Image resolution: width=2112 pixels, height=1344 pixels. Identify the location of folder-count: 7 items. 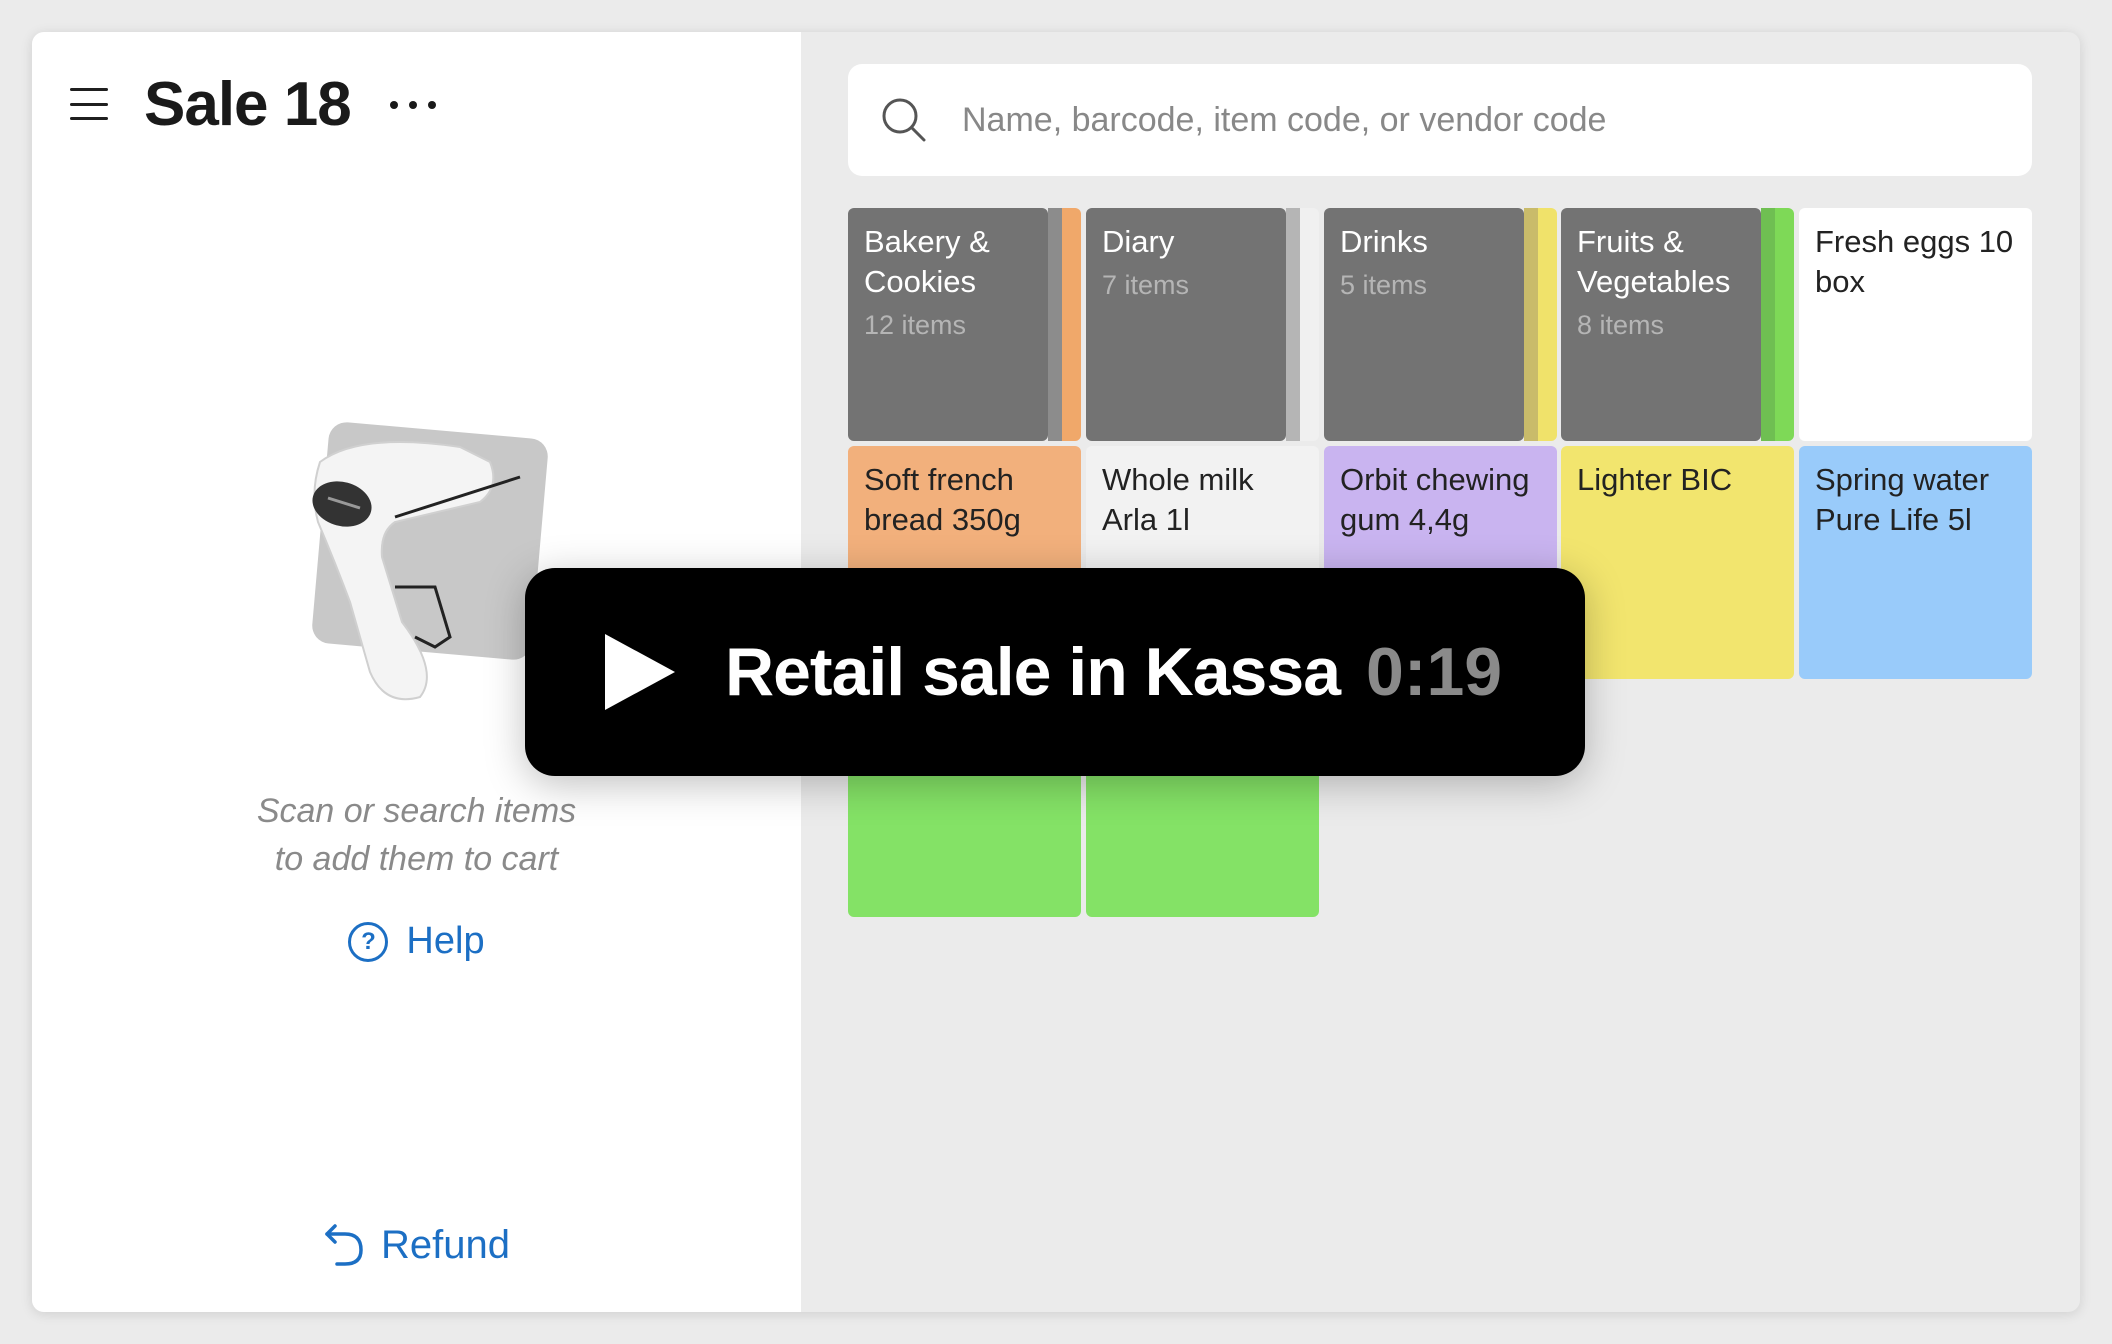
(1146, 285).